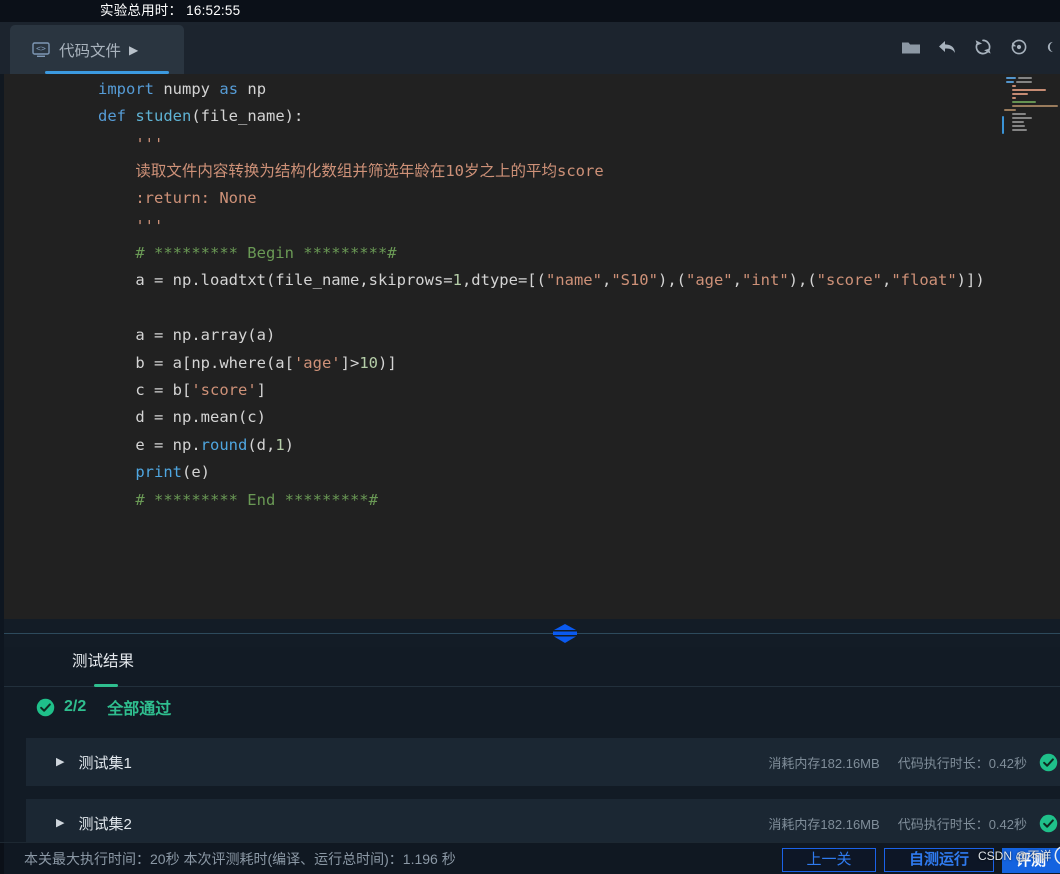 The height and width of the screenshot is (874, 1060). Describe the element at coordinates (530, 11) in the screenshot. I see `experiment-timer-bar: 实验总用时： 16:52:55` at that location.